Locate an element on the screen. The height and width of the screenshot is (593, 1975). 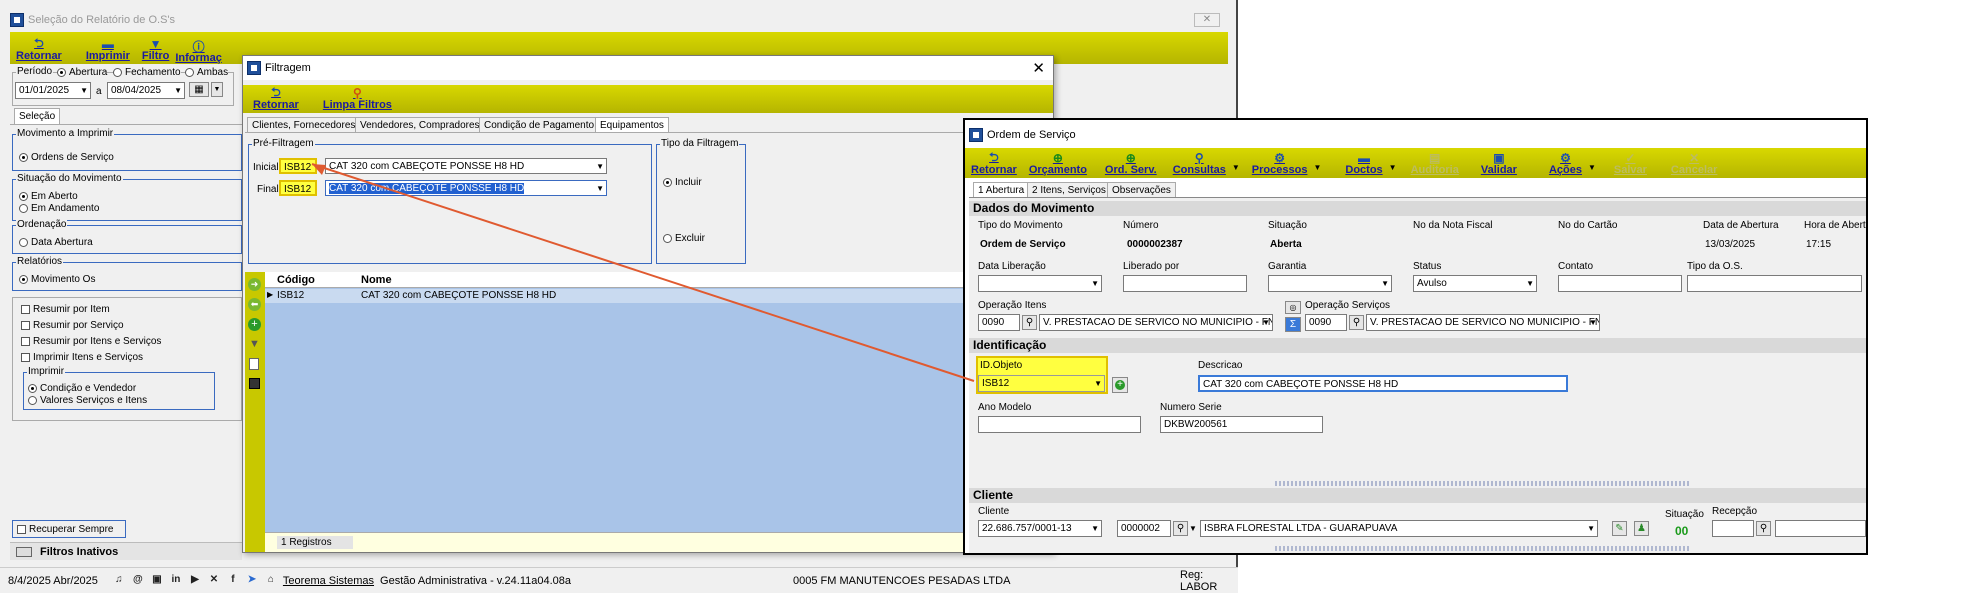
headset-icon: ♫ is located at coordinates (119, 580).